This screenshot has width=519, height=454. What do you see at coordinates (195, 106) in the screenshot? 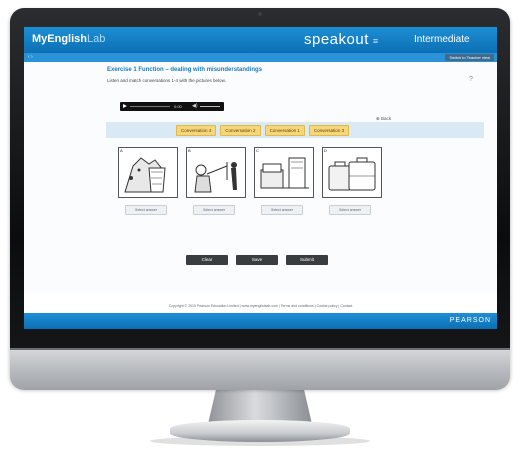
I see `volume-icon: ◀)` at bounding box center [195, 106].